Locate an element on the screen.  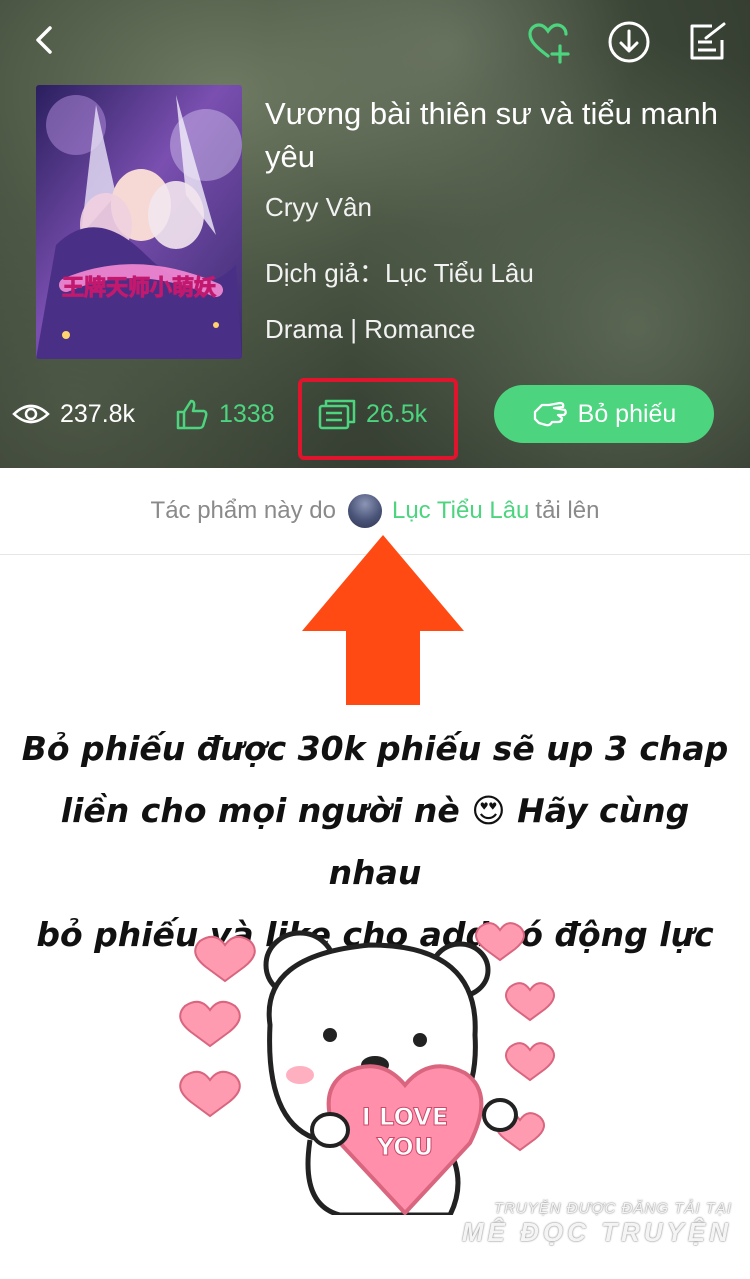
heart-text: YOU is located at coordinates (404, 1147).